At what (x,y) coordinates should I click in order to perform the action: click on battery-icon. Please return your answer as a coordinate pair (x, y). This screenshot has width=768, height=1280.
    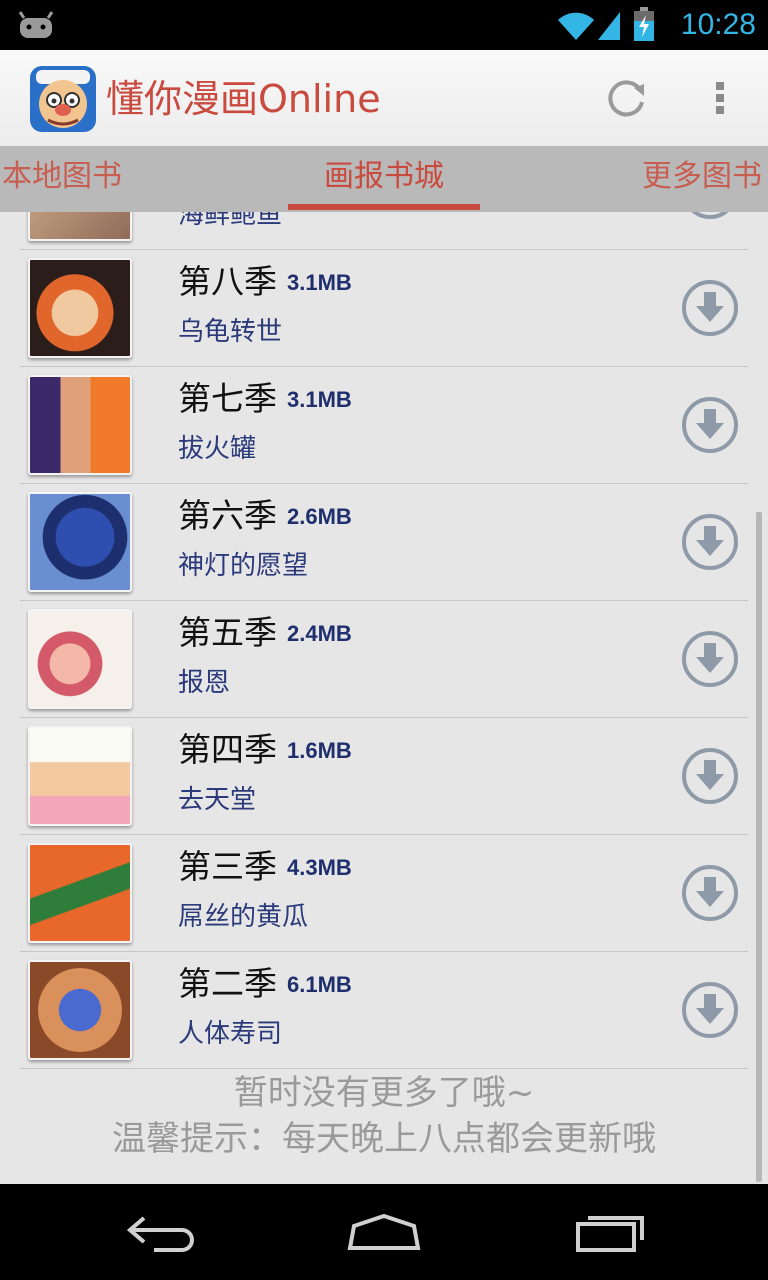
    Looking at the image, I should click on (644, 24).